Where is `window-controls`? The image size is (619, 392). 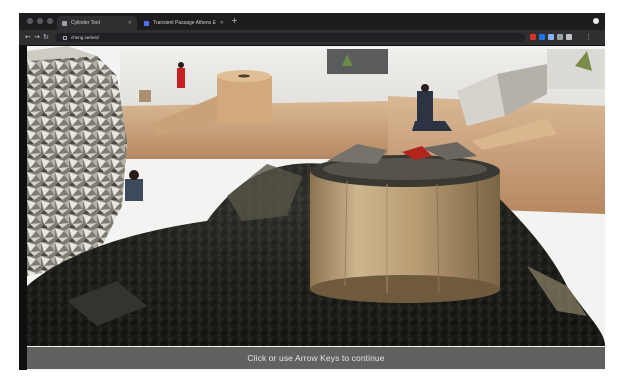
window-controls is located at coordinates (40, 21).